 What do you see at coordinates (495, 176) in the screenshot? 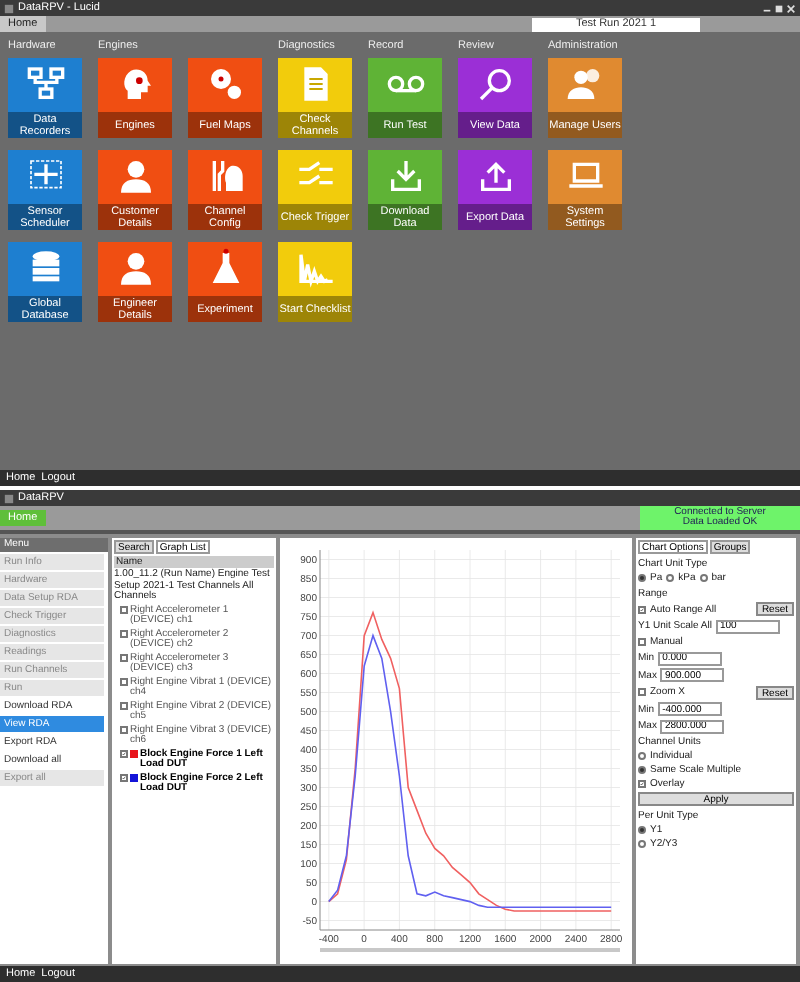
I see `upload-icon` at bounding box center [495, 176].